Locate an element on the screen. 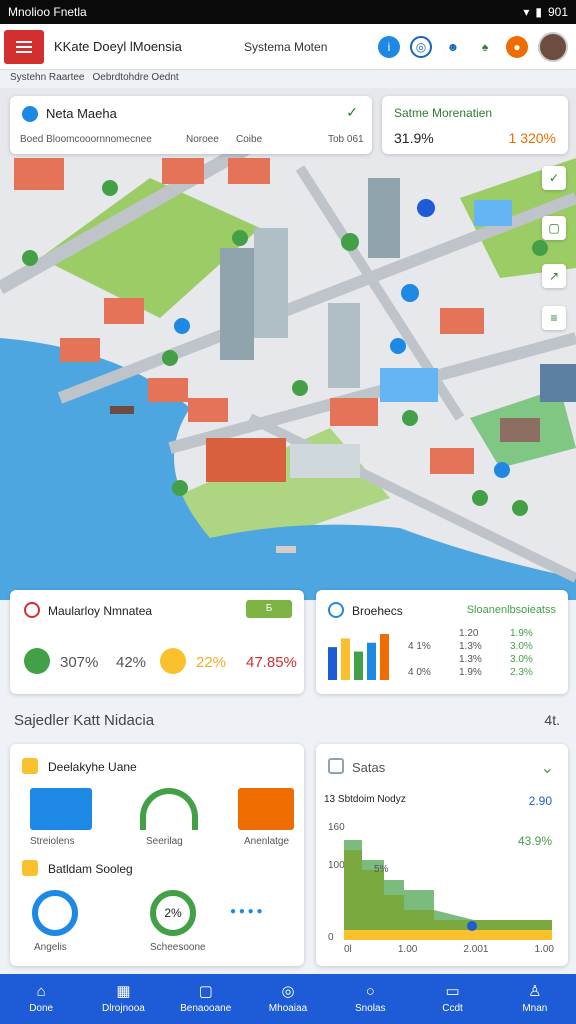 This screenshot has height=1024, width=576. stat-left-value: 31.9% is located at coordinates (414, 138).